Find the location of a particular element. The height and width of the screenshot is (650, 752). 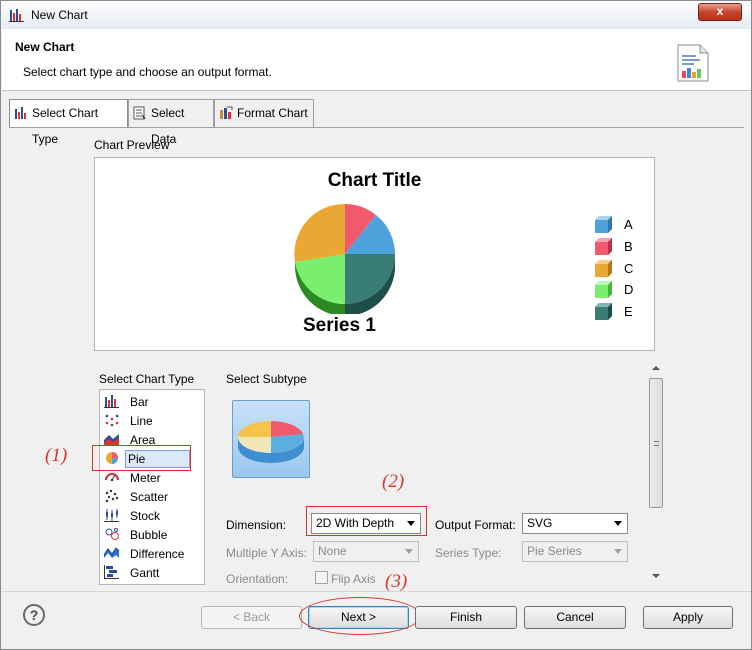

chart-type-label: Bar is located at coordinates (139, 402).